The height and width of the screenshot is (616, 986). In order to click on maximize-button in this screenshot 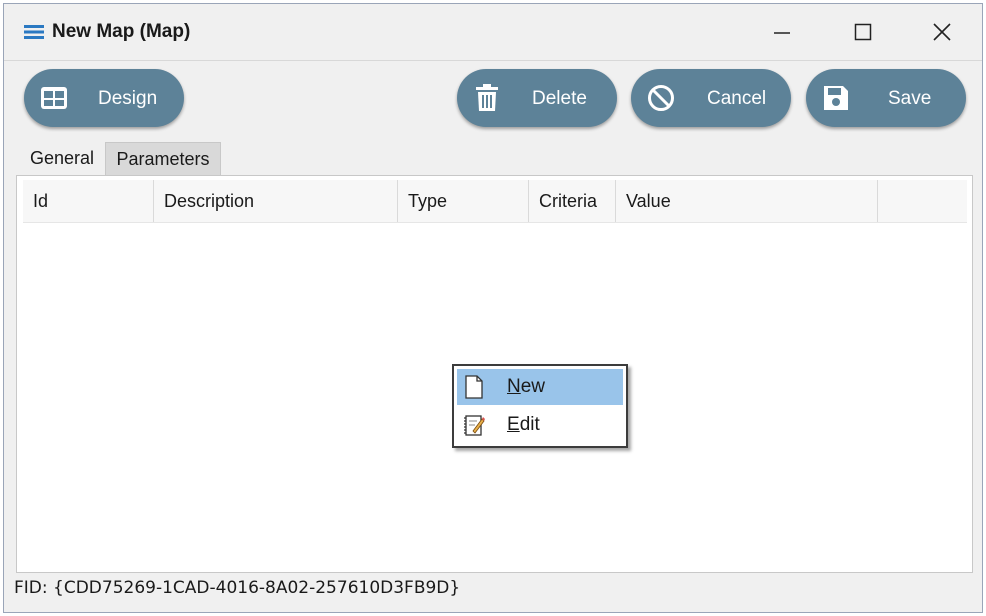, I will do `click(863, 32)`.